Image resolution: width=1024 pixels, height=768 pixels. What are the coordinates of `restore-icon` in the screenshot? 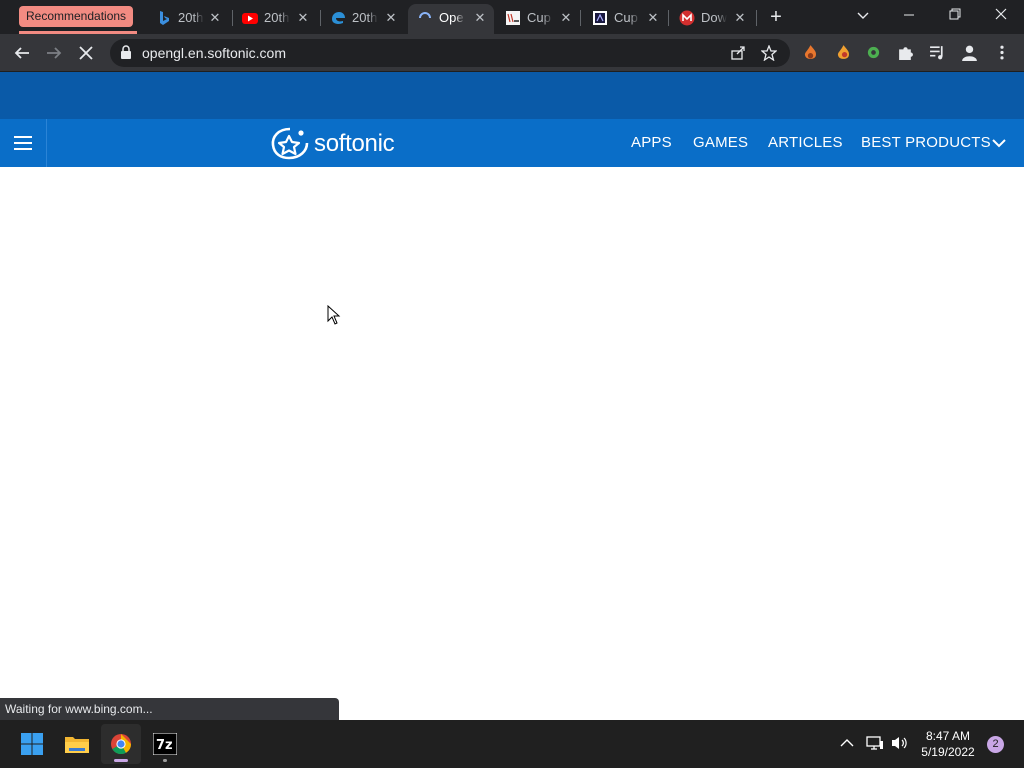 It's located at (955, 16).